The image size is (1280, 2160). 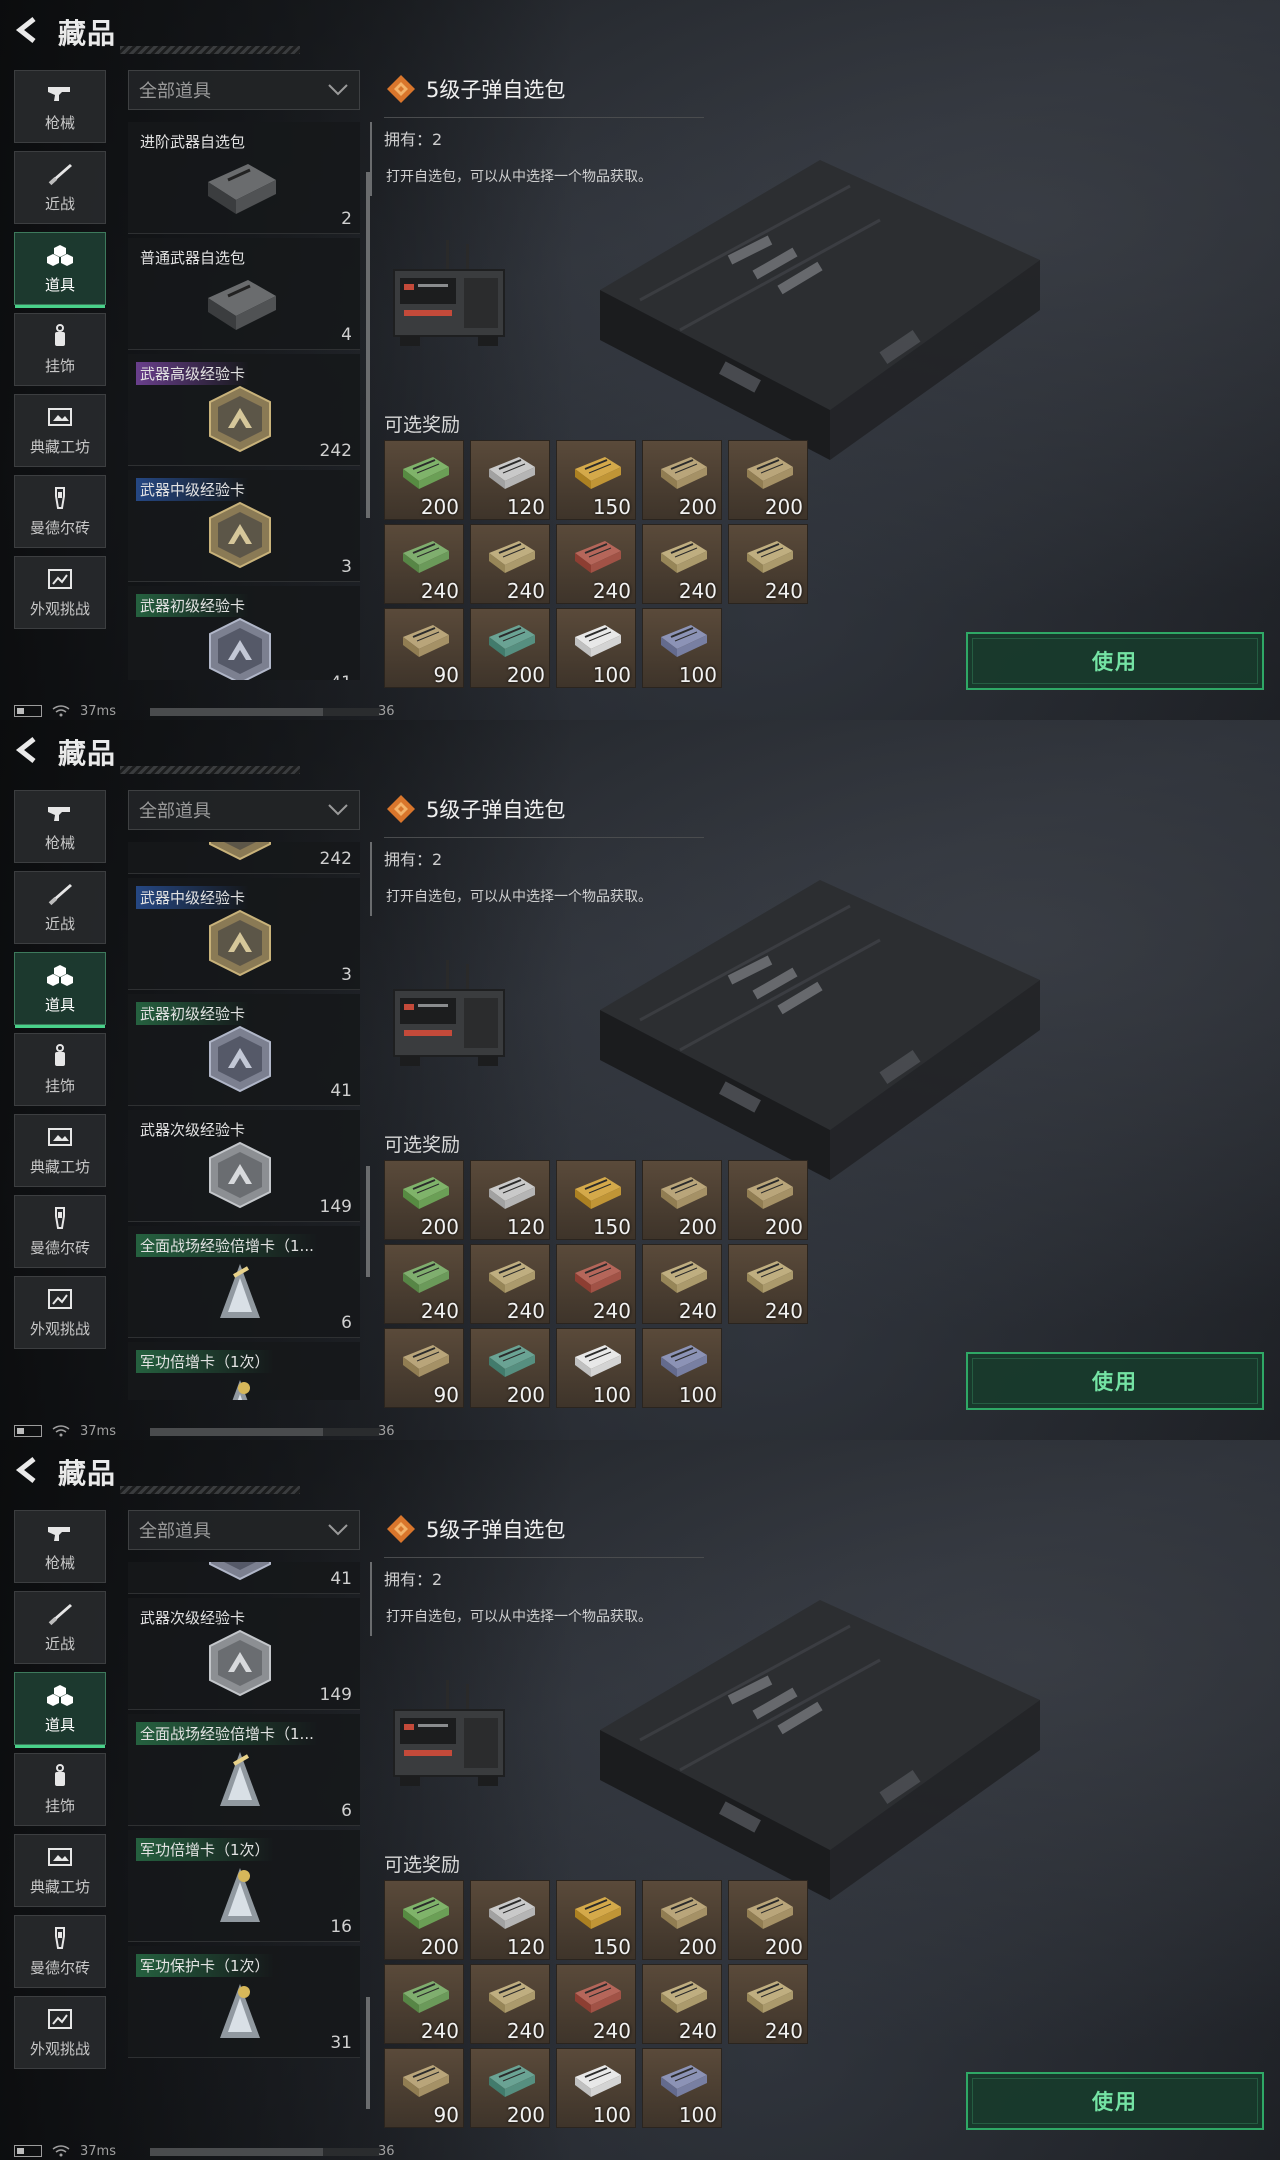 I want to click on list-item: 武器高级经验卡 242, so click(x=244, y=410).